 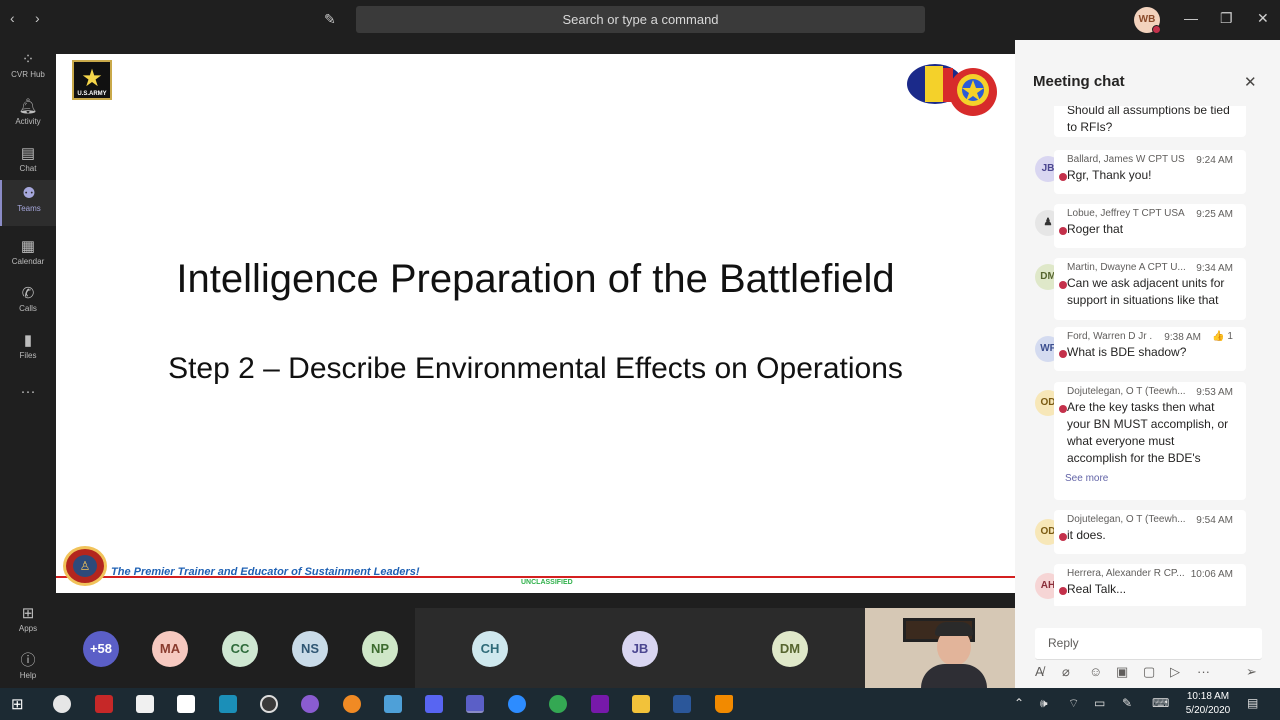 I want to click on calculator-icon, so click(x=145, y=704).